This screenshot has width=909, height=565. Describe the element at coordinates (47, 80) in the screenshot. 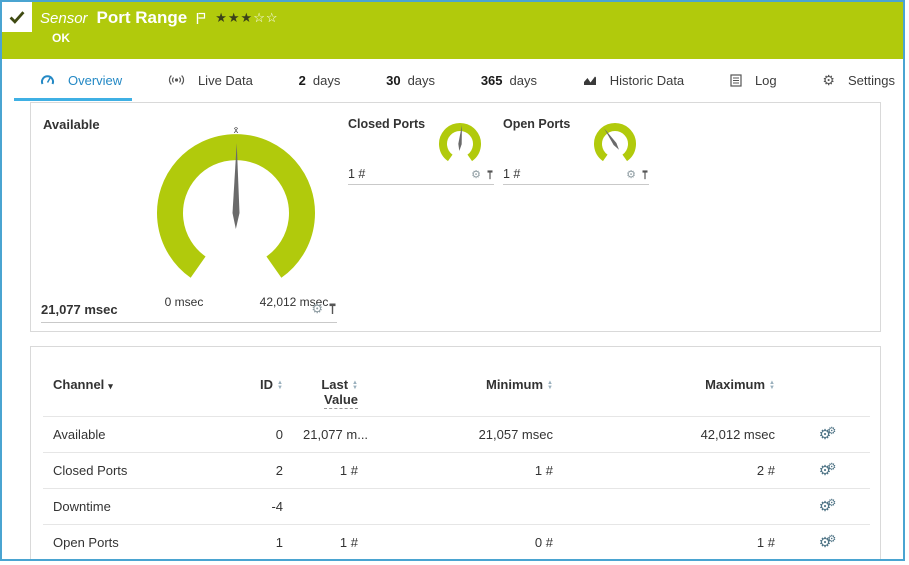

I see `gauge-icon` at that location.